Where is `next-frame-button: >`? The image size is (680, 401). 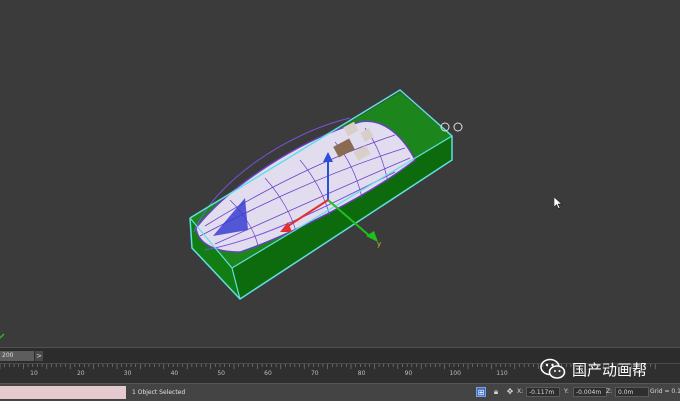 next-frame-button: > is located at coordinates (39, 356).